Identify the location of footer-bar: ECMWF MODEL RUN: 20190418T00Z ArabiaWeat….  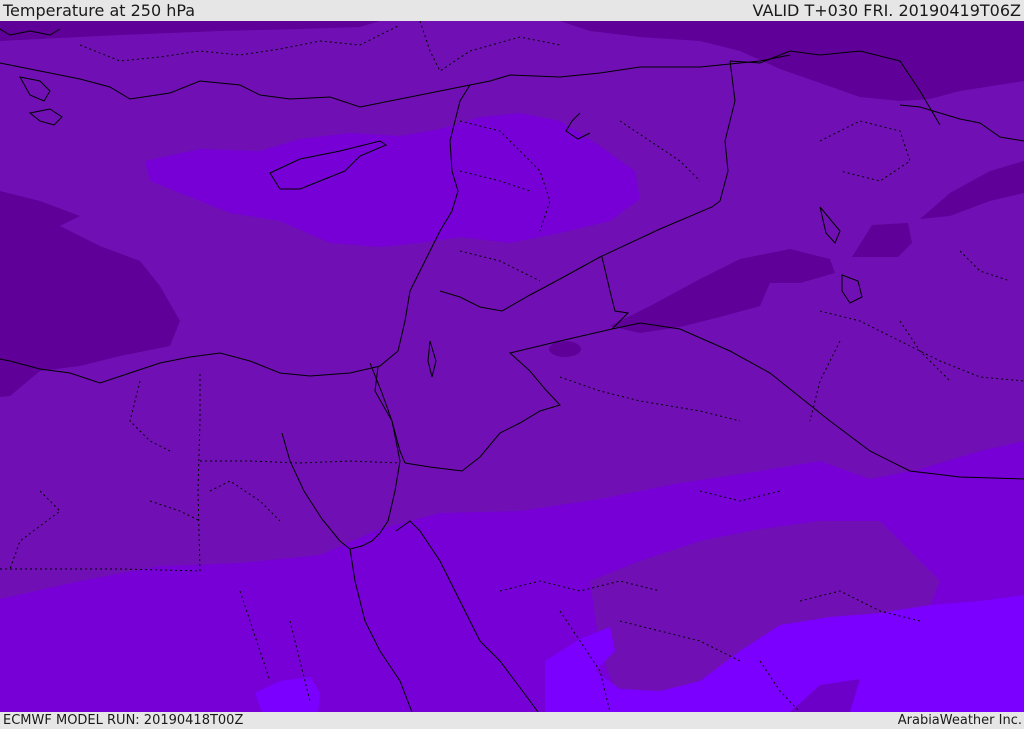
(512, 720).